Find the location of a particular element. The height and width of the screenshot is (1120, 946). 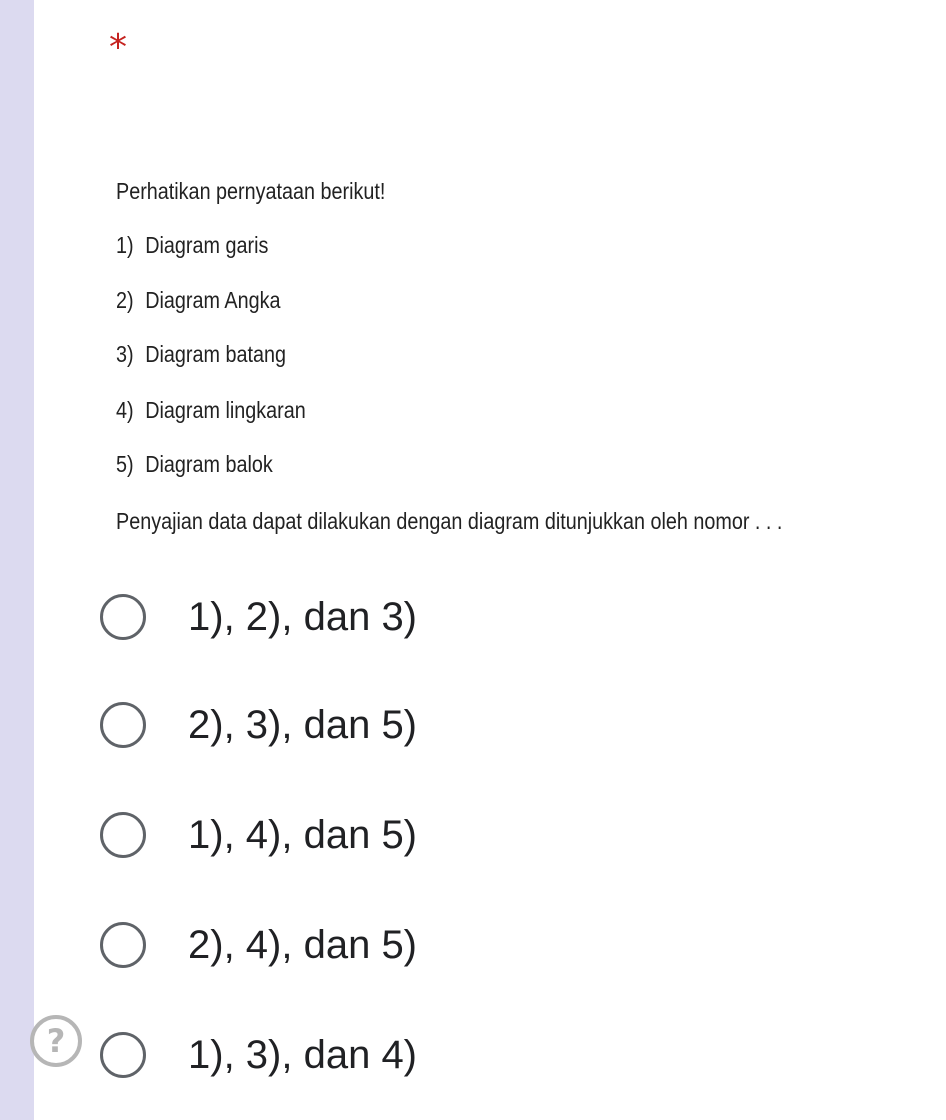

option-label: 2), 3), dan 5) is located at coordinates (303, 725).